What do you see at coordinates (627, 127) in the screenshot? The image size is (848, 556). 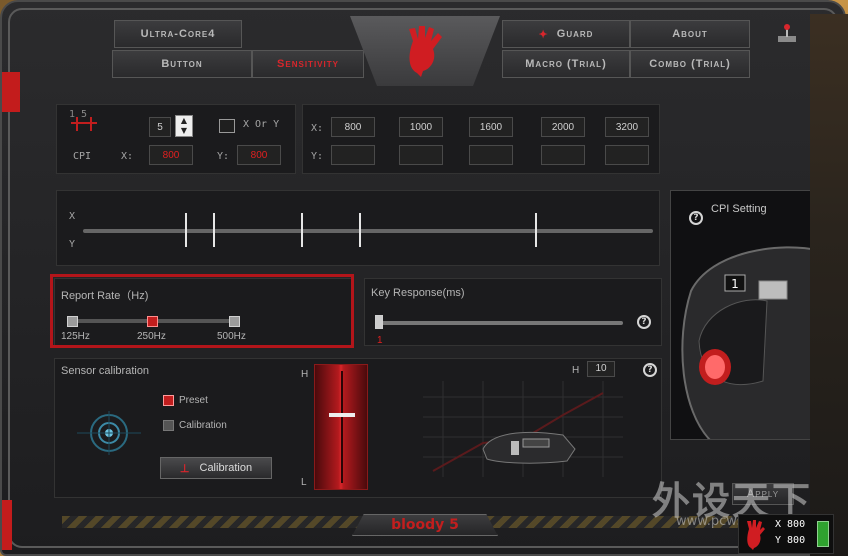 I see `preset-x-field: 3200` at bounding box center [627, 127].